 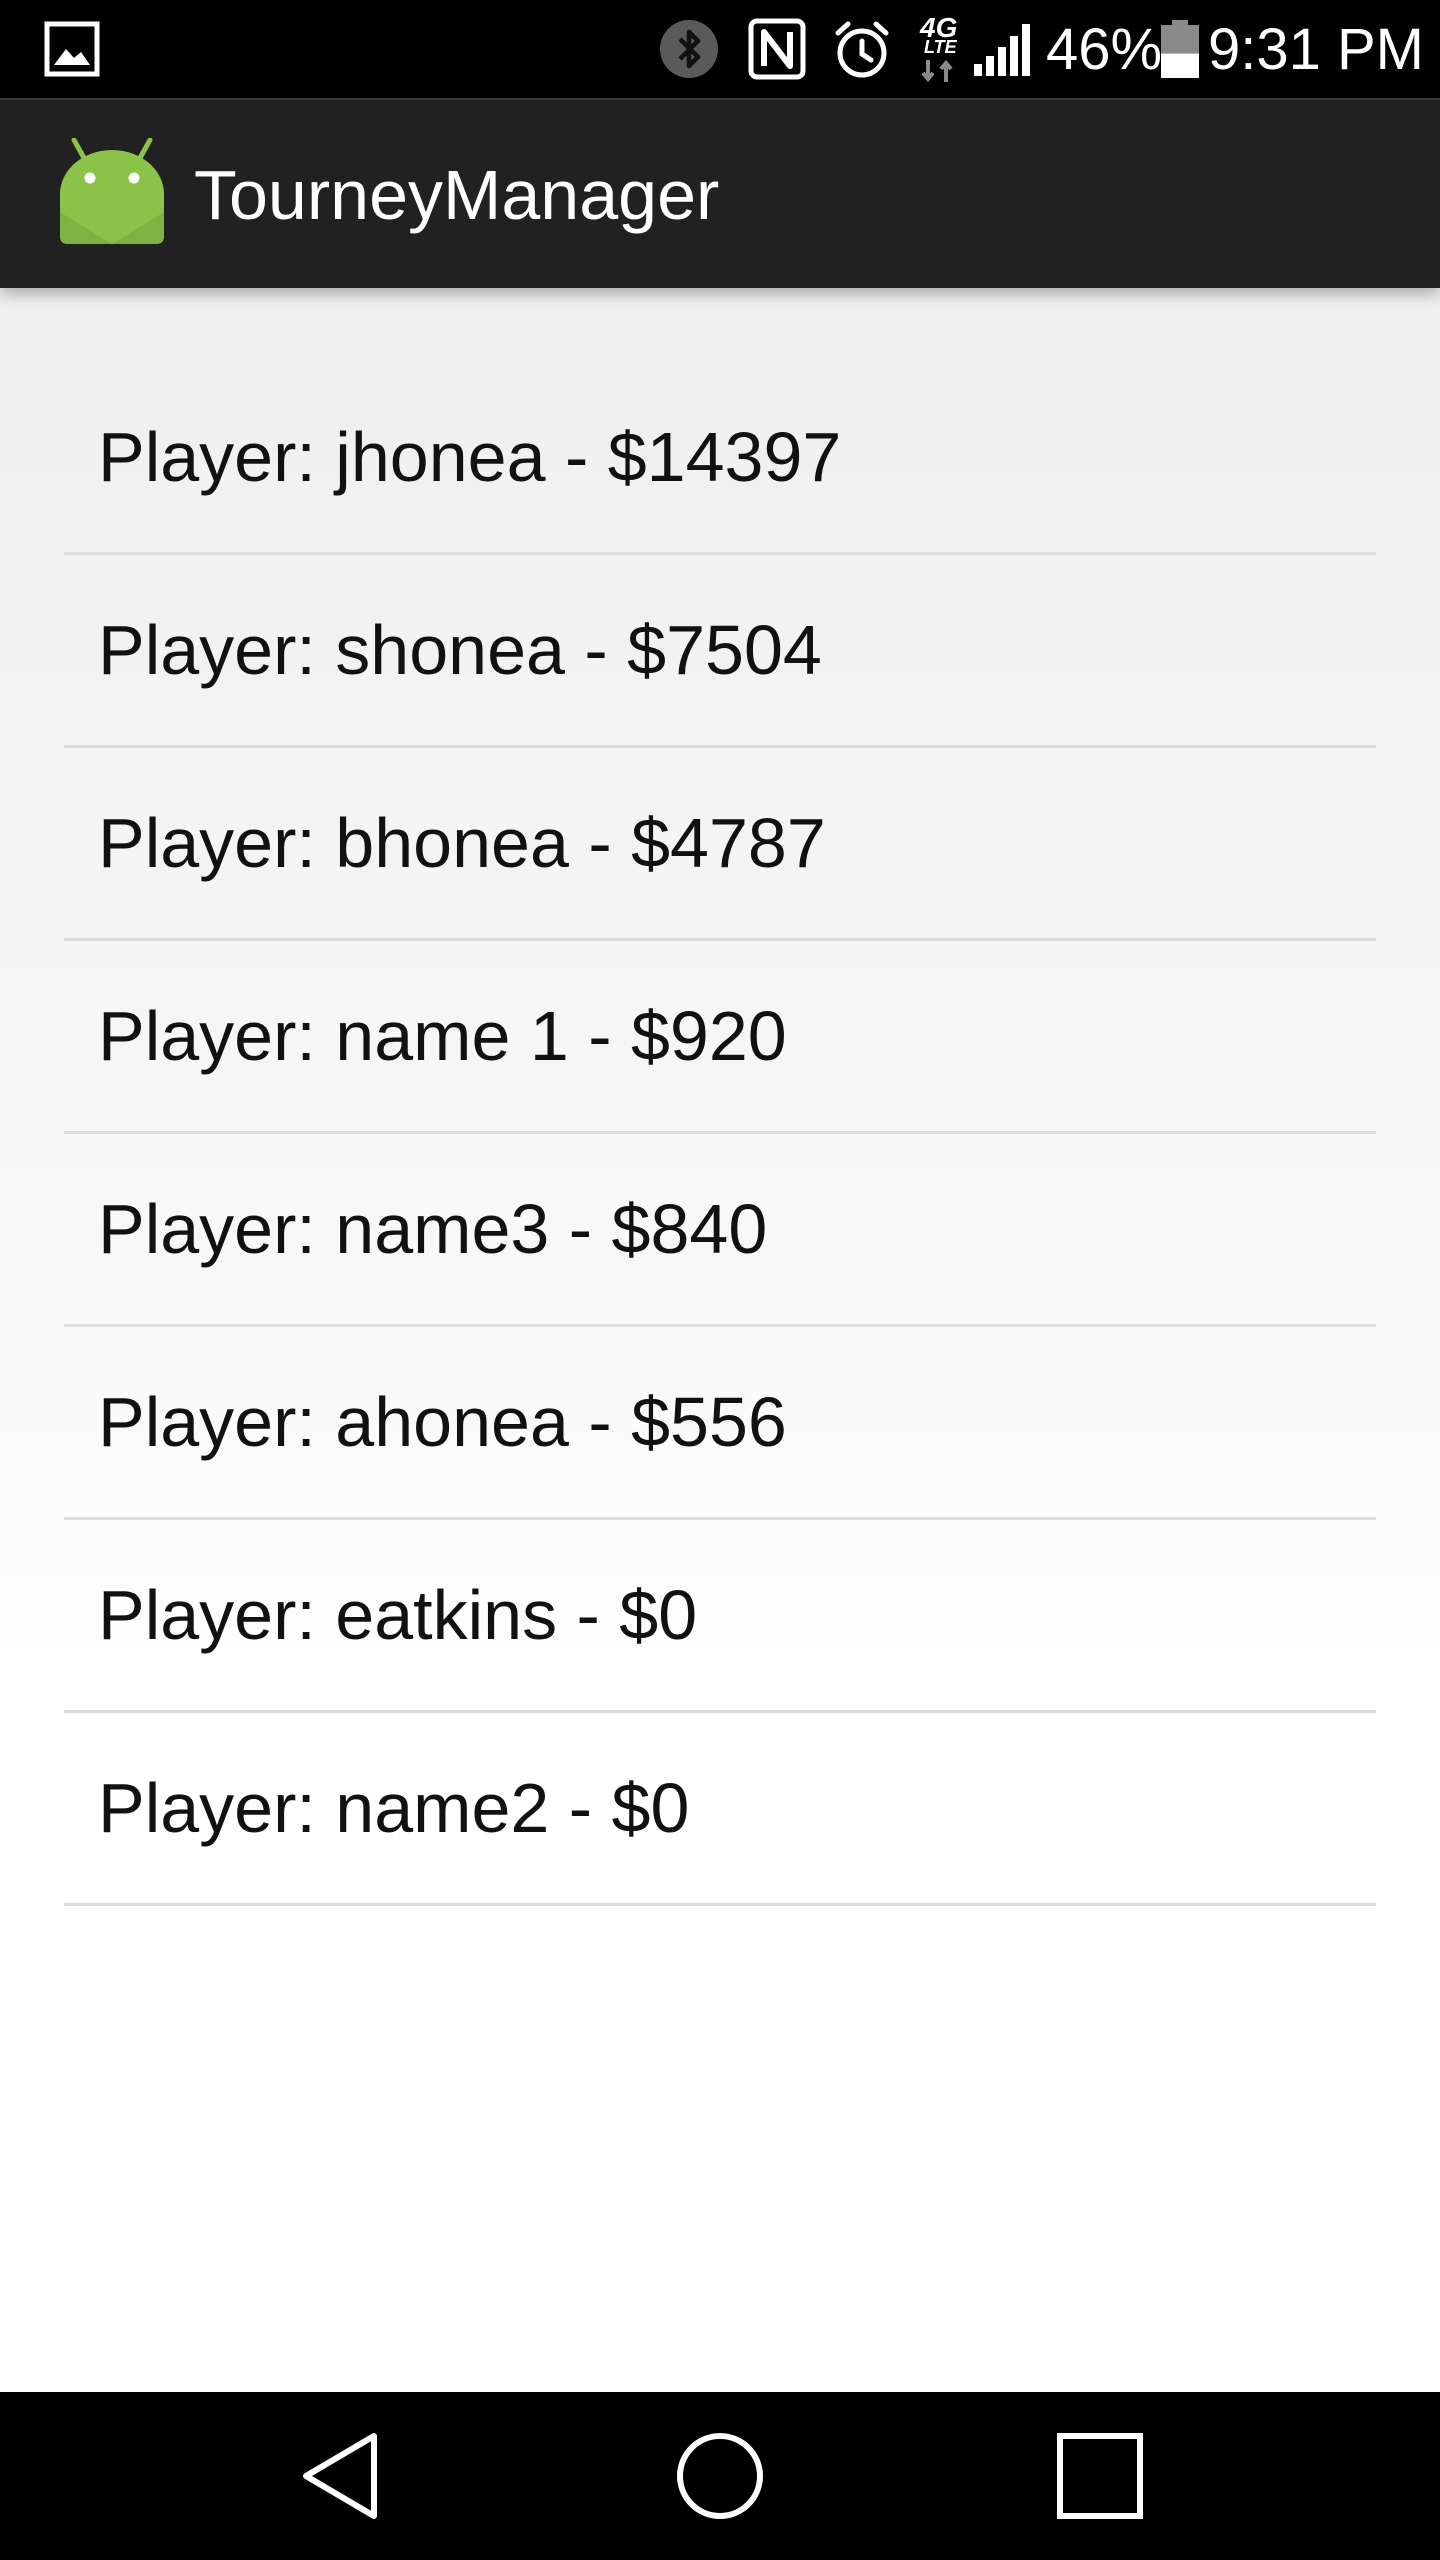 I want to click on player-label: Player: bhonea - $4787, so click(x=462, y=843).